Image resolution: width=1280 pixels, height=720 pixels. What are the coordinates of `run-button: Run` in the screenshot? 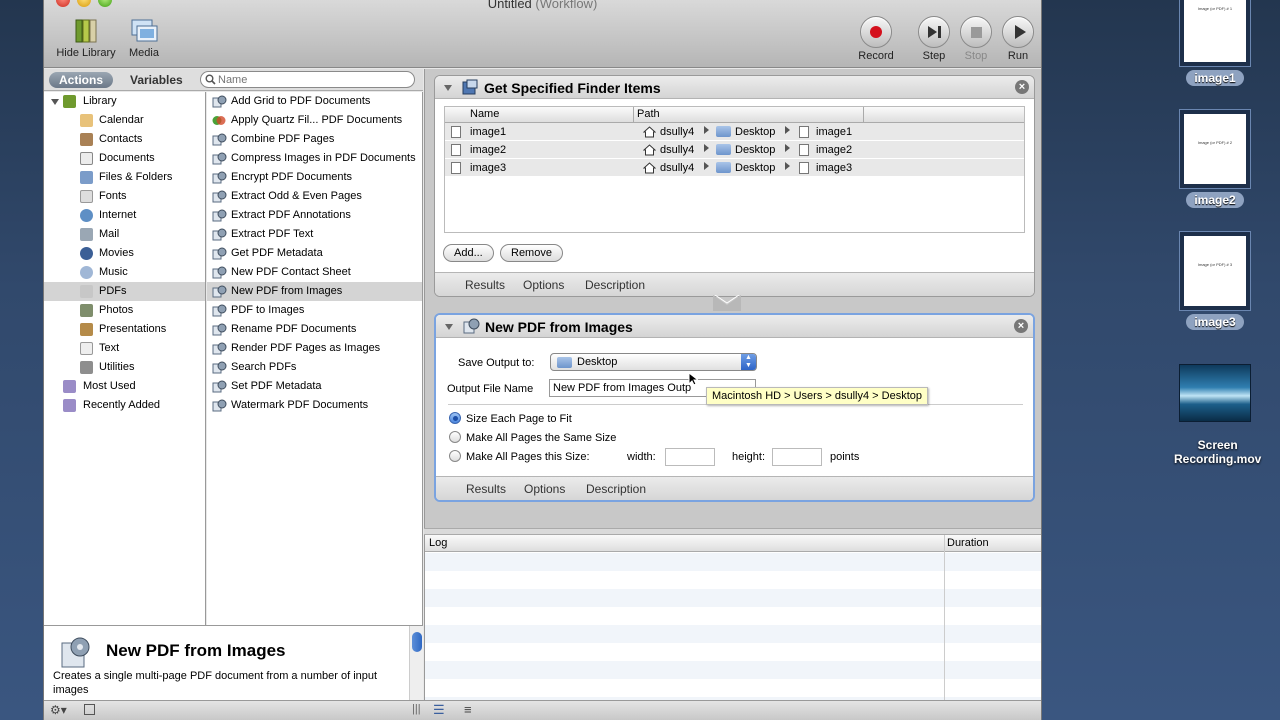 It's located at (1018, 39).